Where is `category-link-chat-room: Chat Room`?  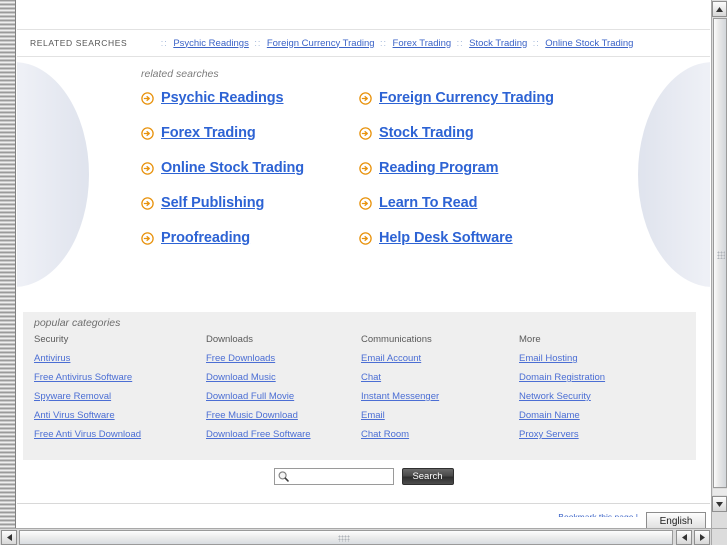
category-link-chat-room: Chat Room is located at coordinates (440, 434).